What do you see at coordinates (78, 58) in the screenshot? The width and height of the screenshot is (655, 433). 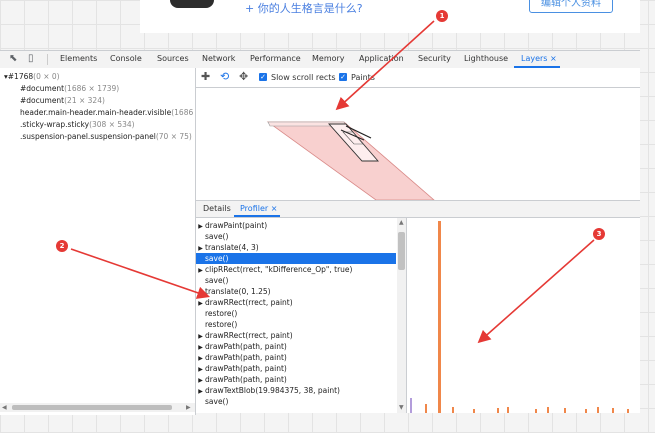 I see `tab-elements: Elements` at bounding box center [78, 58].